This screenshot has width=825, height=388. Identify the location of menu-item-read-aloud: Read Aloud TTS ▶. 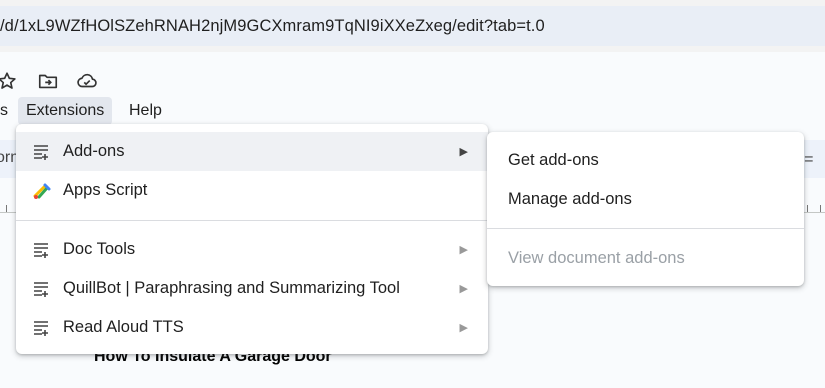
(252, 327).